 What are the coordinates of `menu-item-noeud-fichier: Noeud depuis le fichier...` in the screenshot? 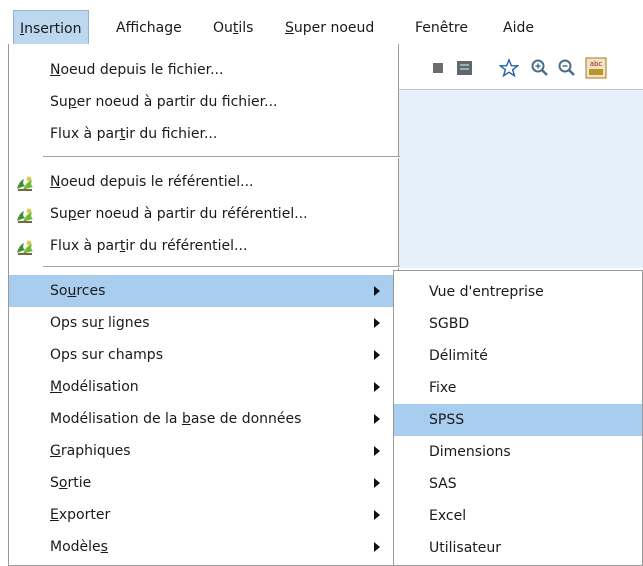 It's located at (203, 70).